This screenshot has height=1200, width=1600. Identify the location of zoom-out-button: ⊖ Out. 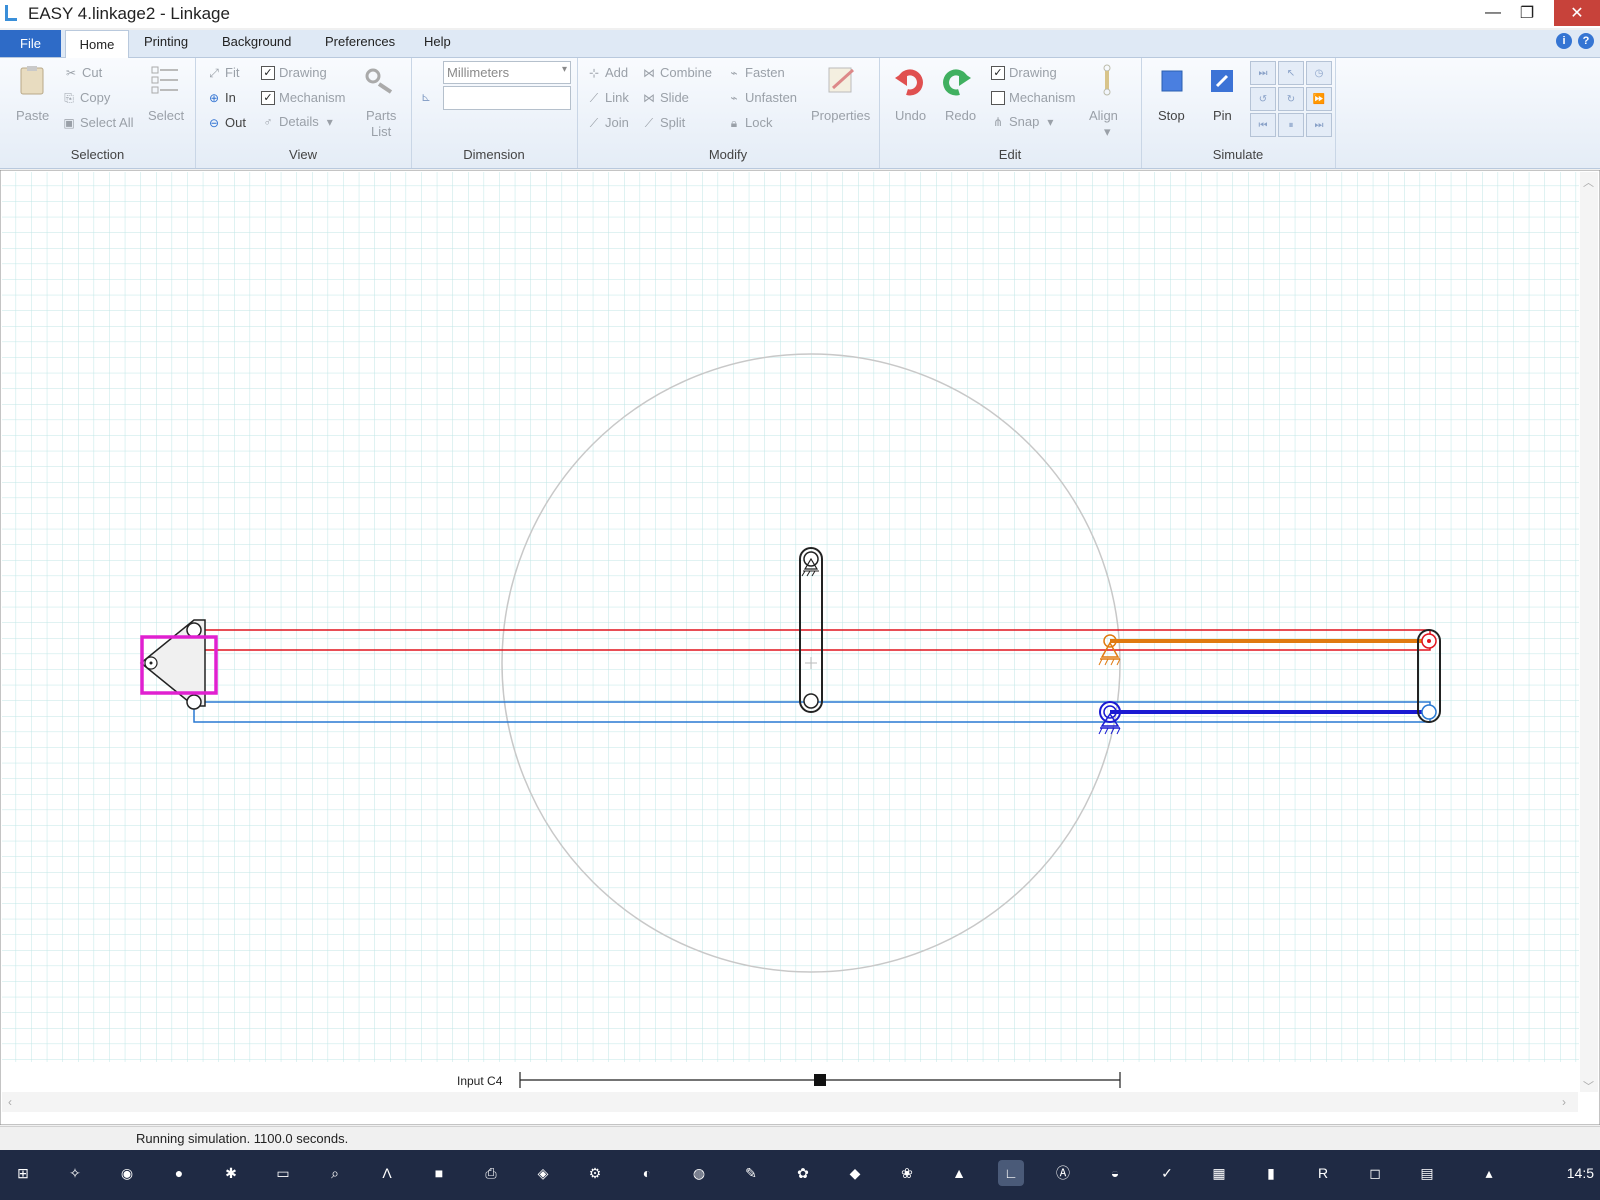
(226, 122).